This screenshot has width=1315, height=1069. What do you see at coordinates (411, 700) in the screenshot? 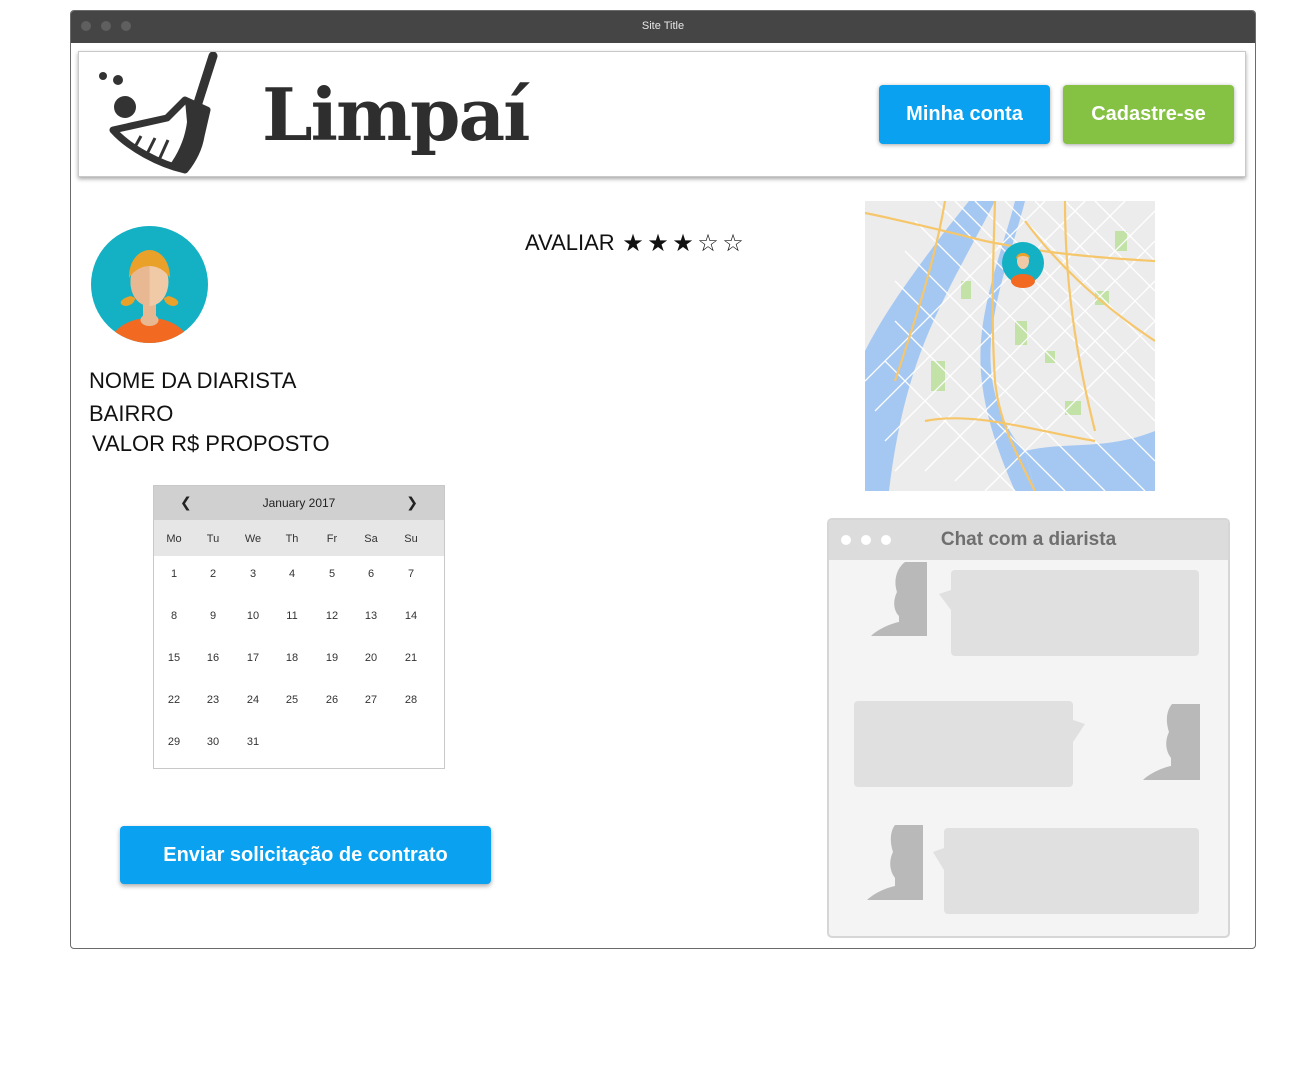
I see `calendar-day: 28` at bounding box center [411, 700].